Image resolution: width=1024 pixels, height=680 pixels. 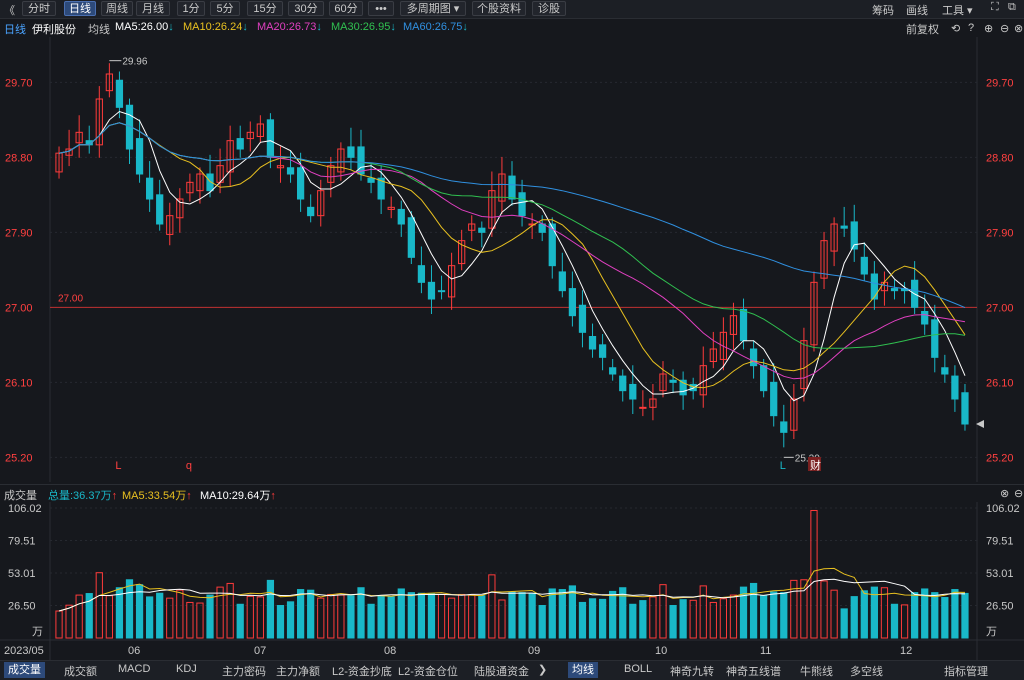 What do you see at coordinates (988, 28) in the screenshot?
I see `zoom-in-icon: ⊕` at bounding box center [988, 28].